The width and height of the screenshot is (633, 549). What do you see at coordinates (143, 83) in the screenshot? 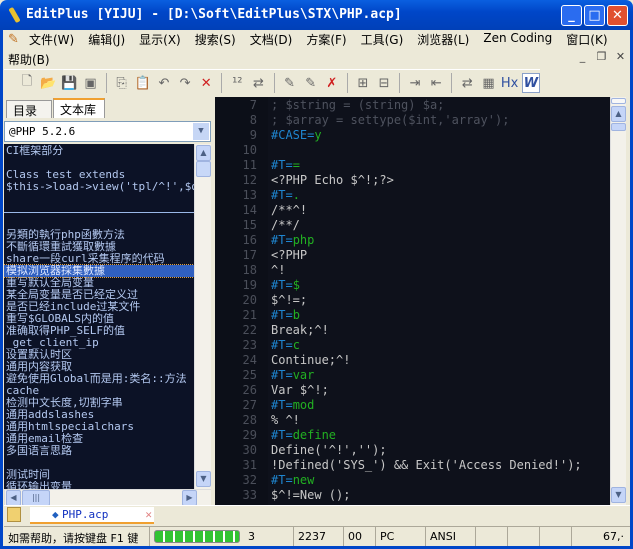
I see `paste-button: 📋` at bounding box center [143, 83].